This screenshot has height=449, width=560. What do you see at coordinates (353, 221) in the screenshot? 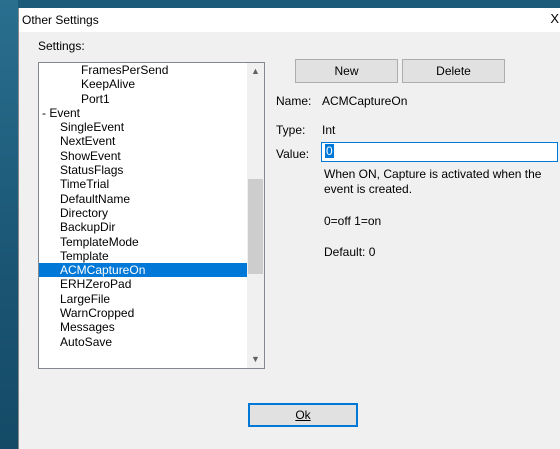
I see `setting-value-hint: 0=off 1=on` at bounding box center [353, 221].